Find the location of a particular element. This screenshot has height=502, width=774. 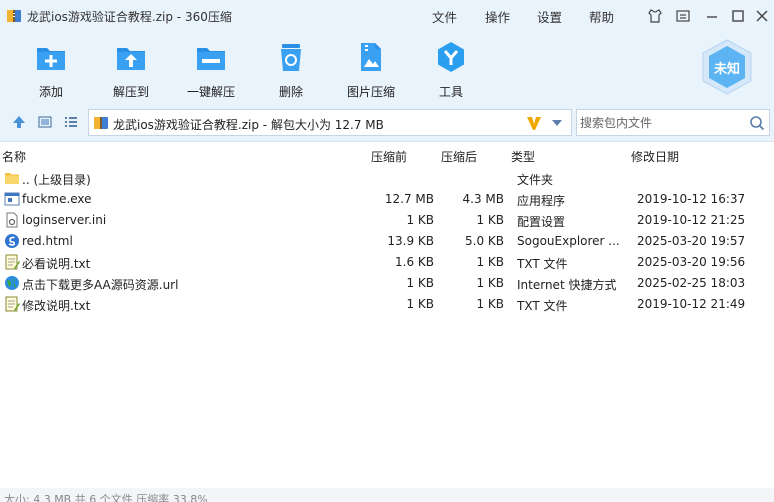

extract-to-button: 解压到 is located at coordinates (131, 70).